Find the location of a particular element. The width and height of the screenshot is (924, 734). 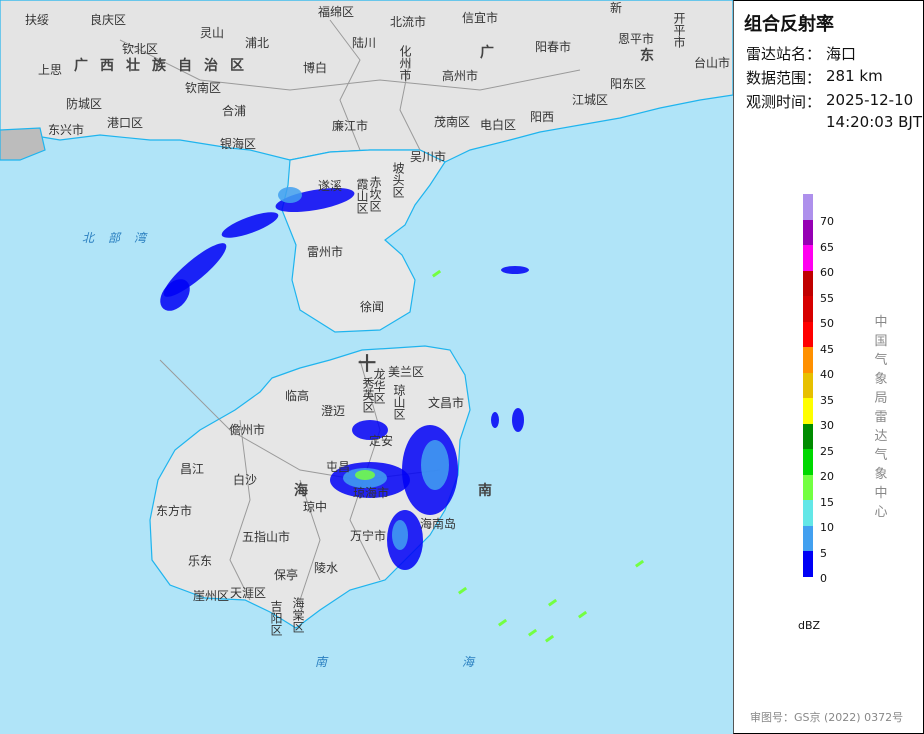

place-label: 儋州市 is located at coordinates (247, 430).